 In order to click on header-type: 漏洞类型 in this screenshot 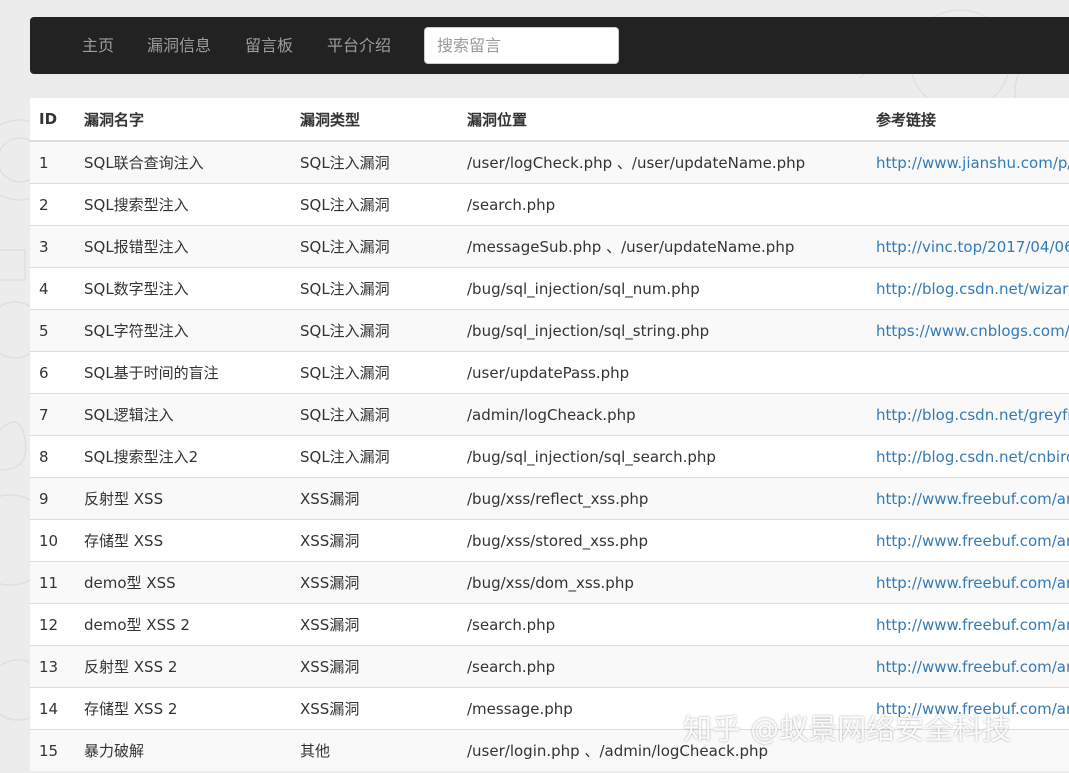, I will do `click(374, 120)`.